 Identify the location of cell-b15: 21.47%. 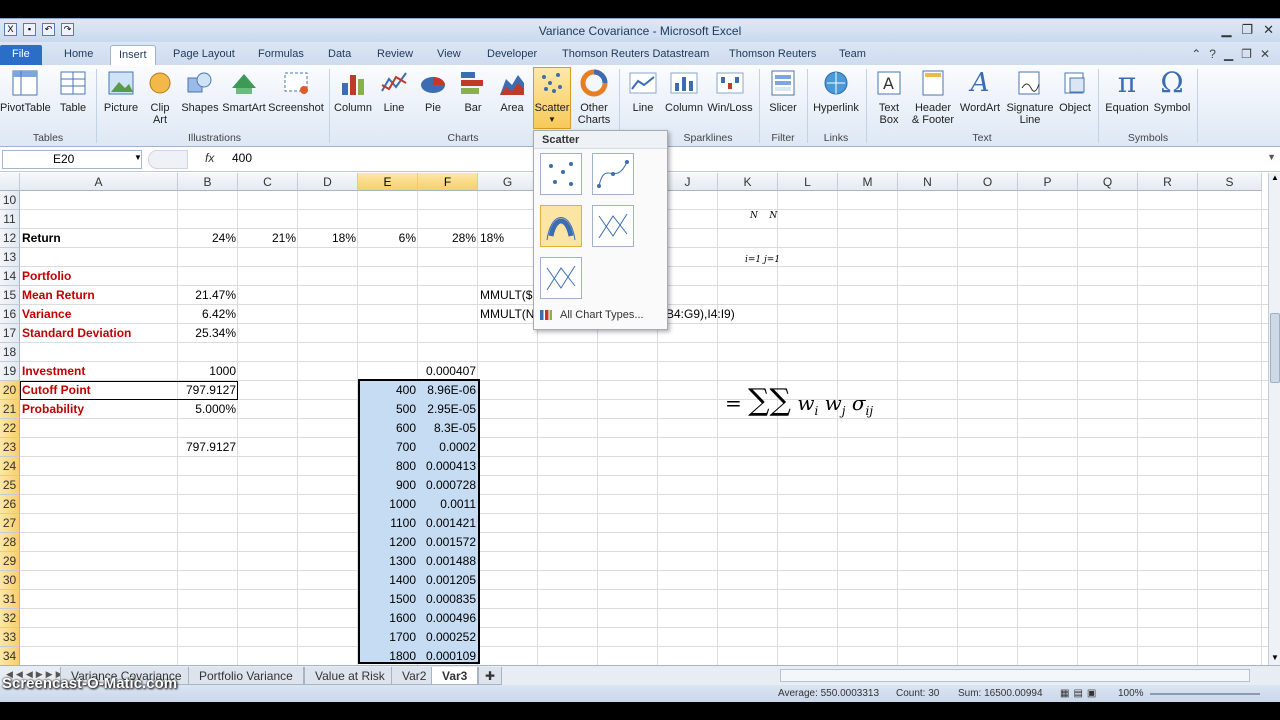
(208, 295).